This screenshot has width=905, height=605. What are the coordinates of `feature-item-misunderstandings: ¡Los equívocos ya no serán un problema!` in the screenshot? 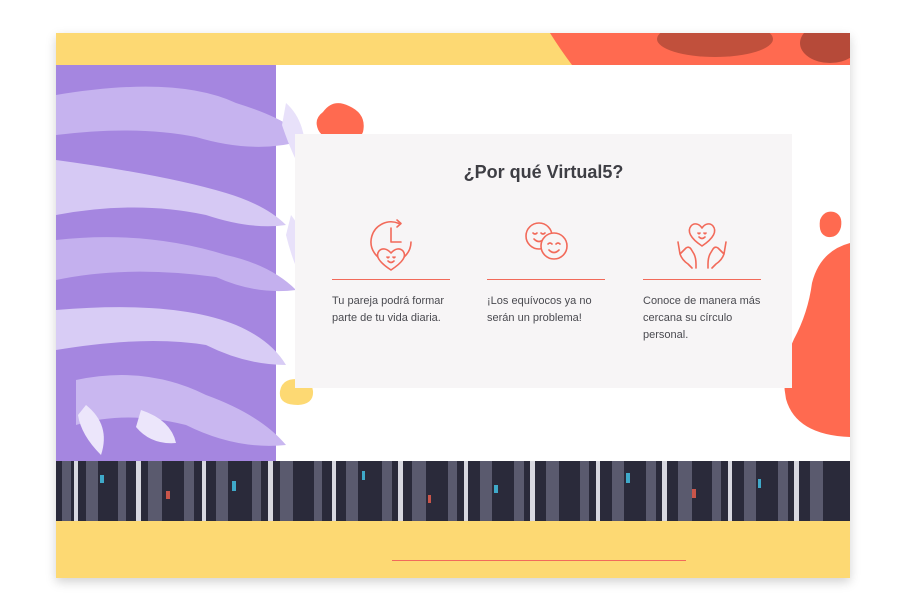 It's located at (546, 269).